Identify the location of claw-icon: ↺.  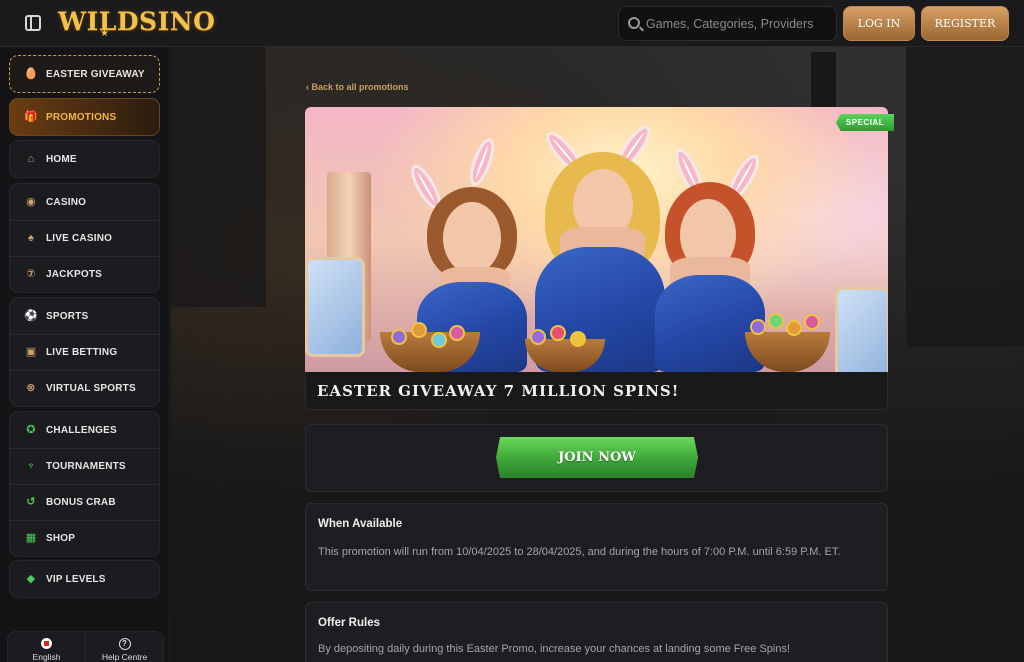
(31, 502).